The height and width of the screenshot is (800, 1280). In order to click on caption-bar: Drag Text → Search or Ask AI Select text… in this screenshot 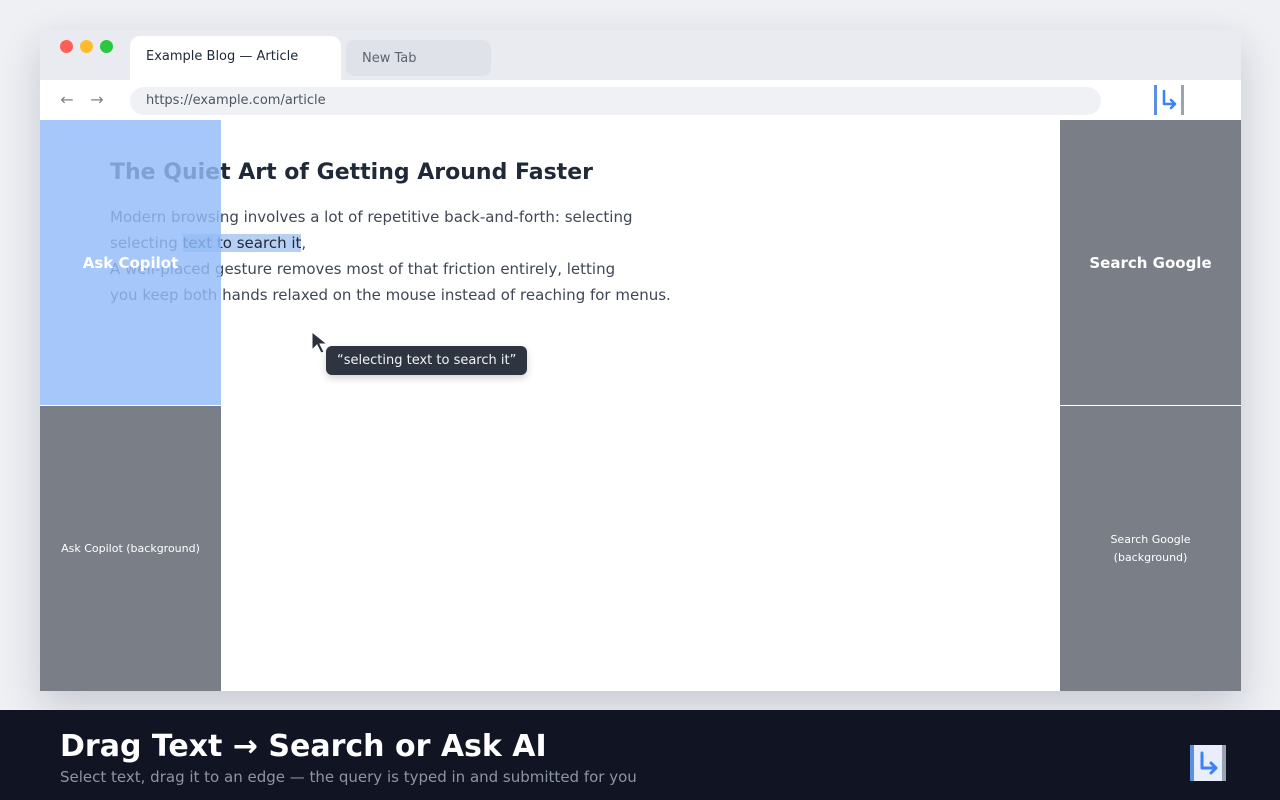, I will do `click(640, 755)`.